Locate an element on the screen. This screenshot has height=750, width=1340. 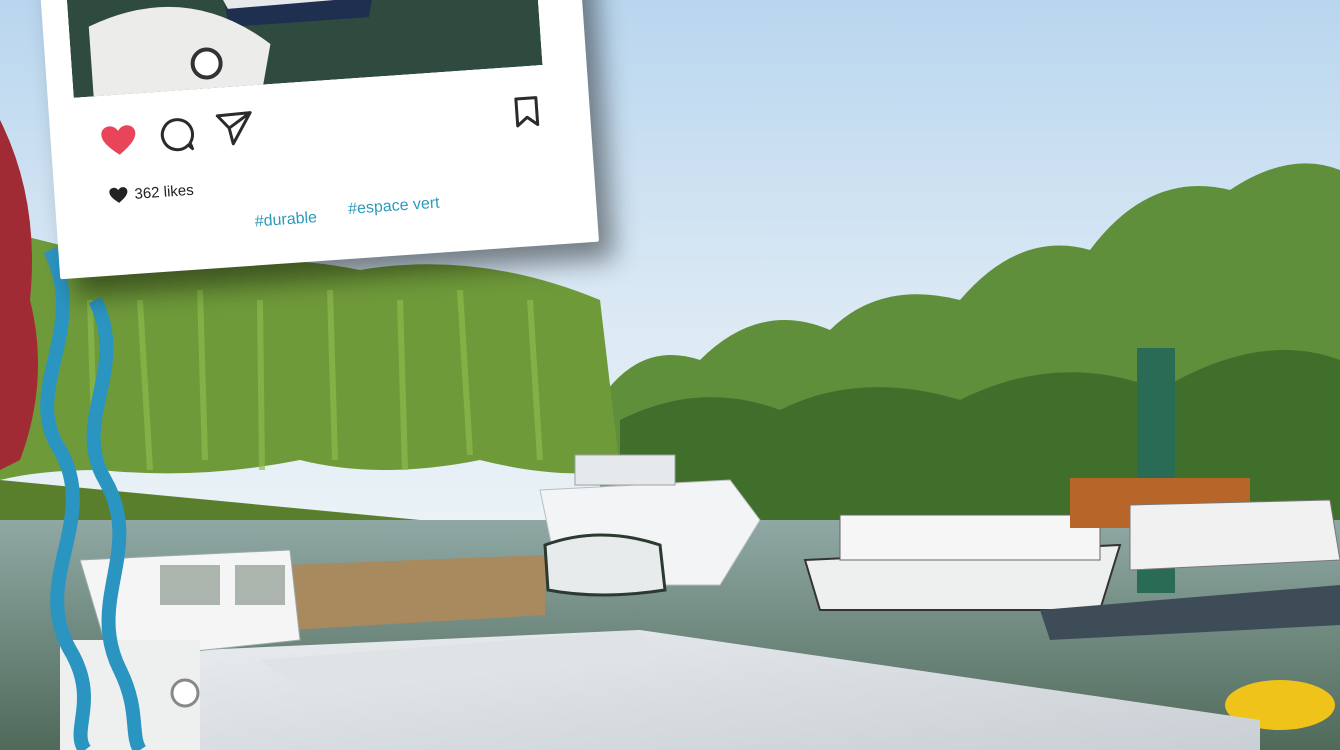
save-button is located at coordinates (527, 112).